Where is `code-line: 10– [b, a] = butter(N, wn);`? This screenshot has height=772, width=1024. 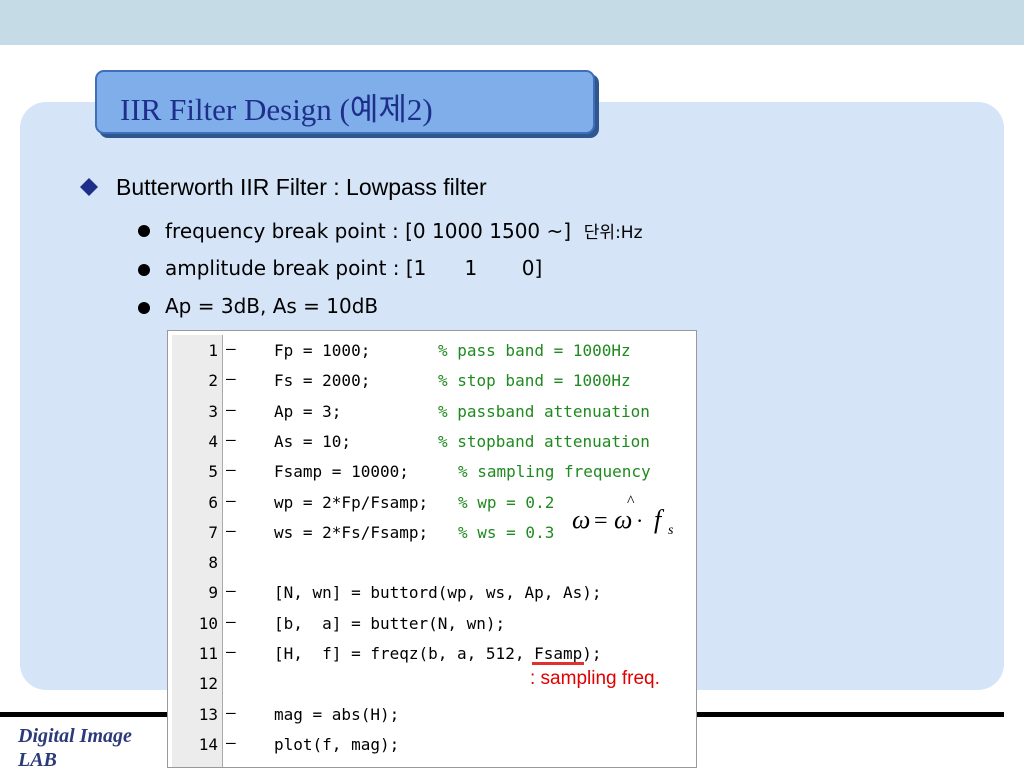
code-line: 10– [b, a] = butter(N, wn); is located at coordinates (432, 623).